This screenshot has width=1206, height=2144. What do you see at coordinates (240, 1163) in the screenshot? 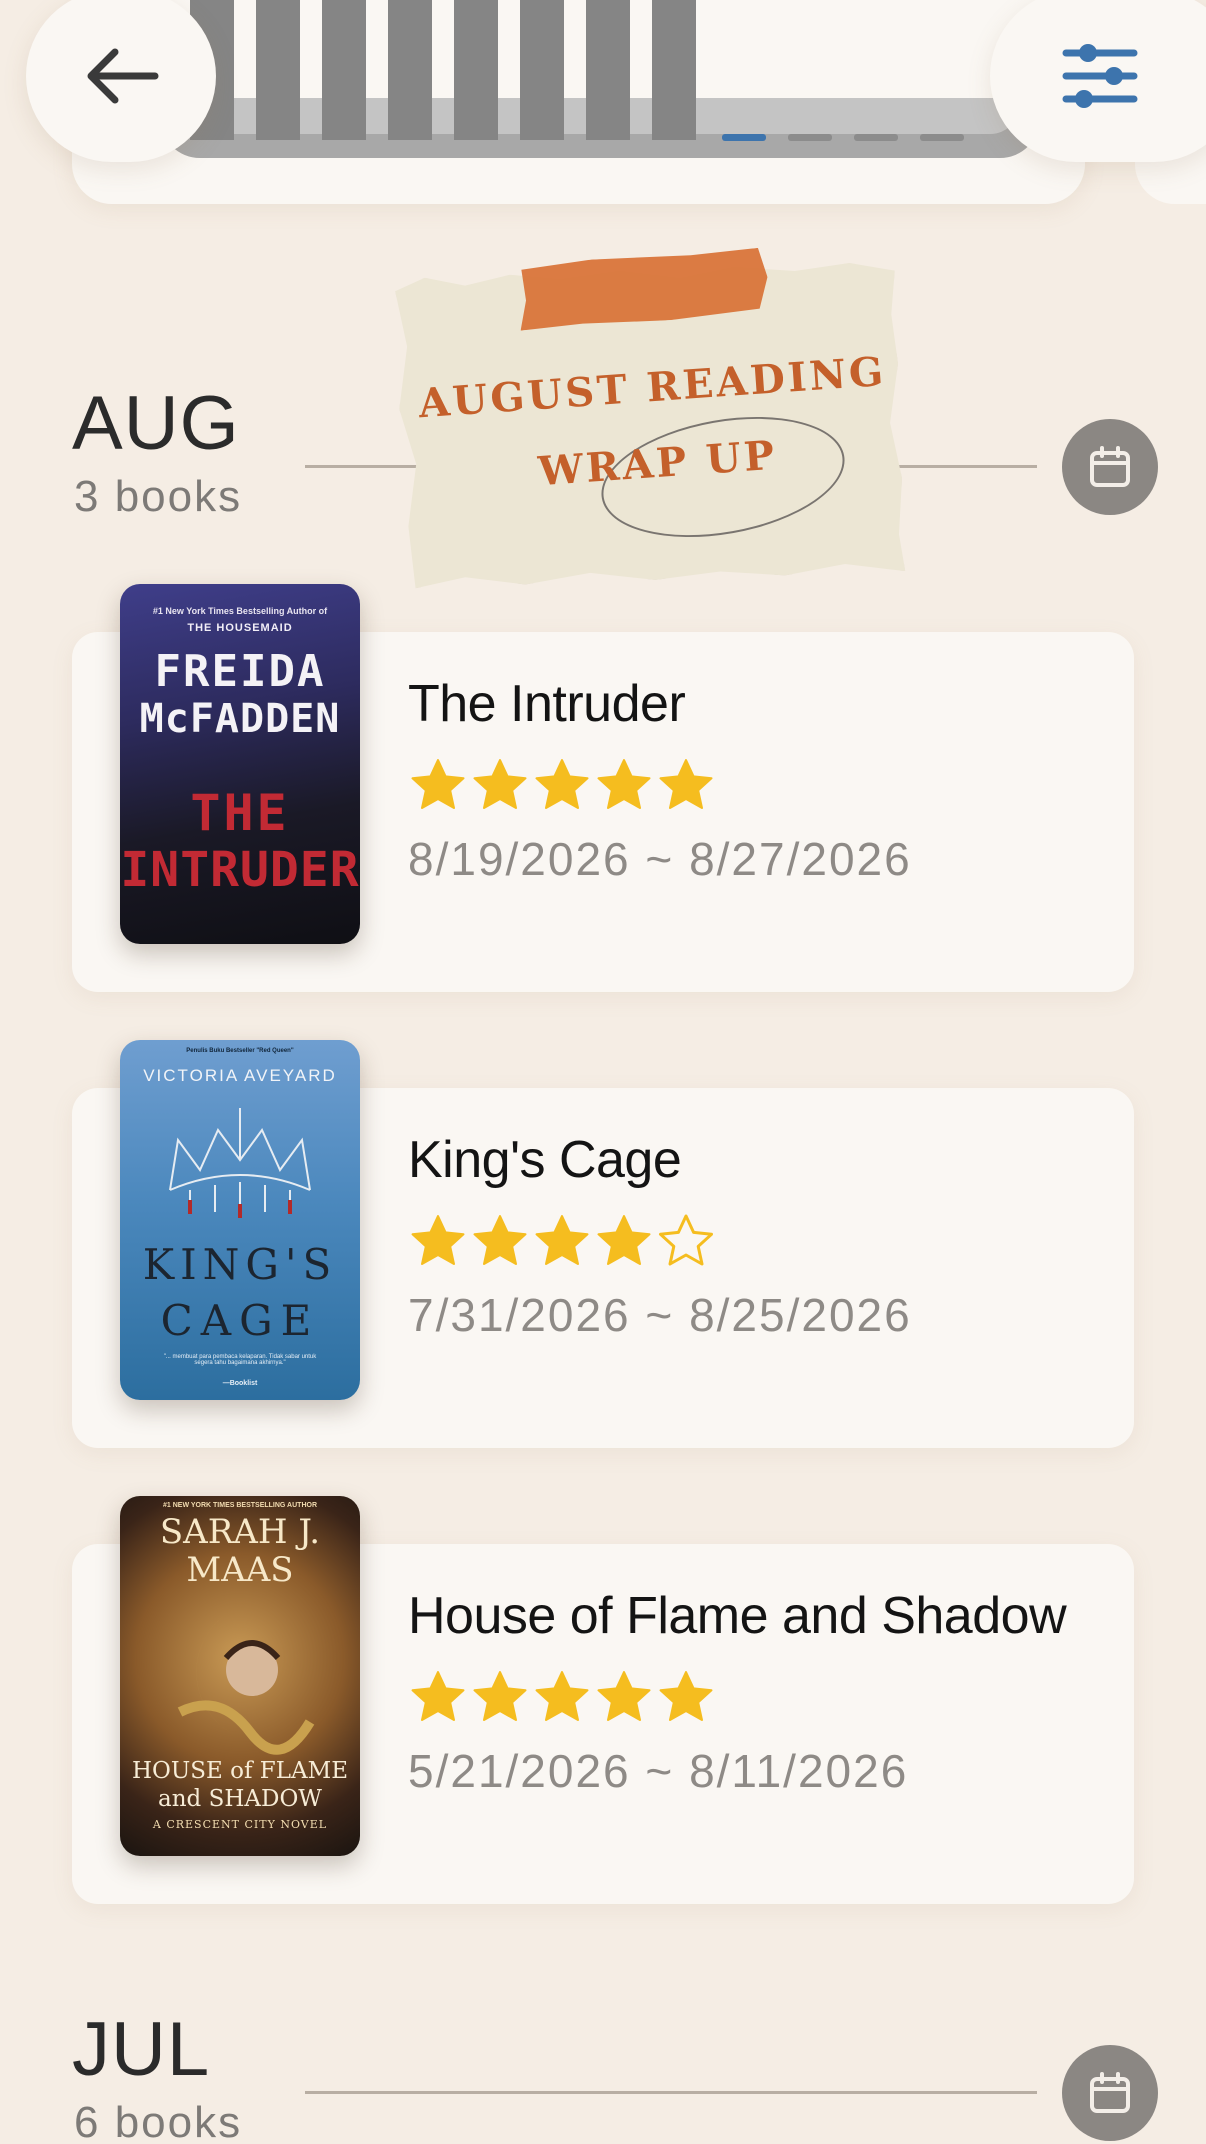
I see `crown-illustration` at bounding box center [240, 1163].